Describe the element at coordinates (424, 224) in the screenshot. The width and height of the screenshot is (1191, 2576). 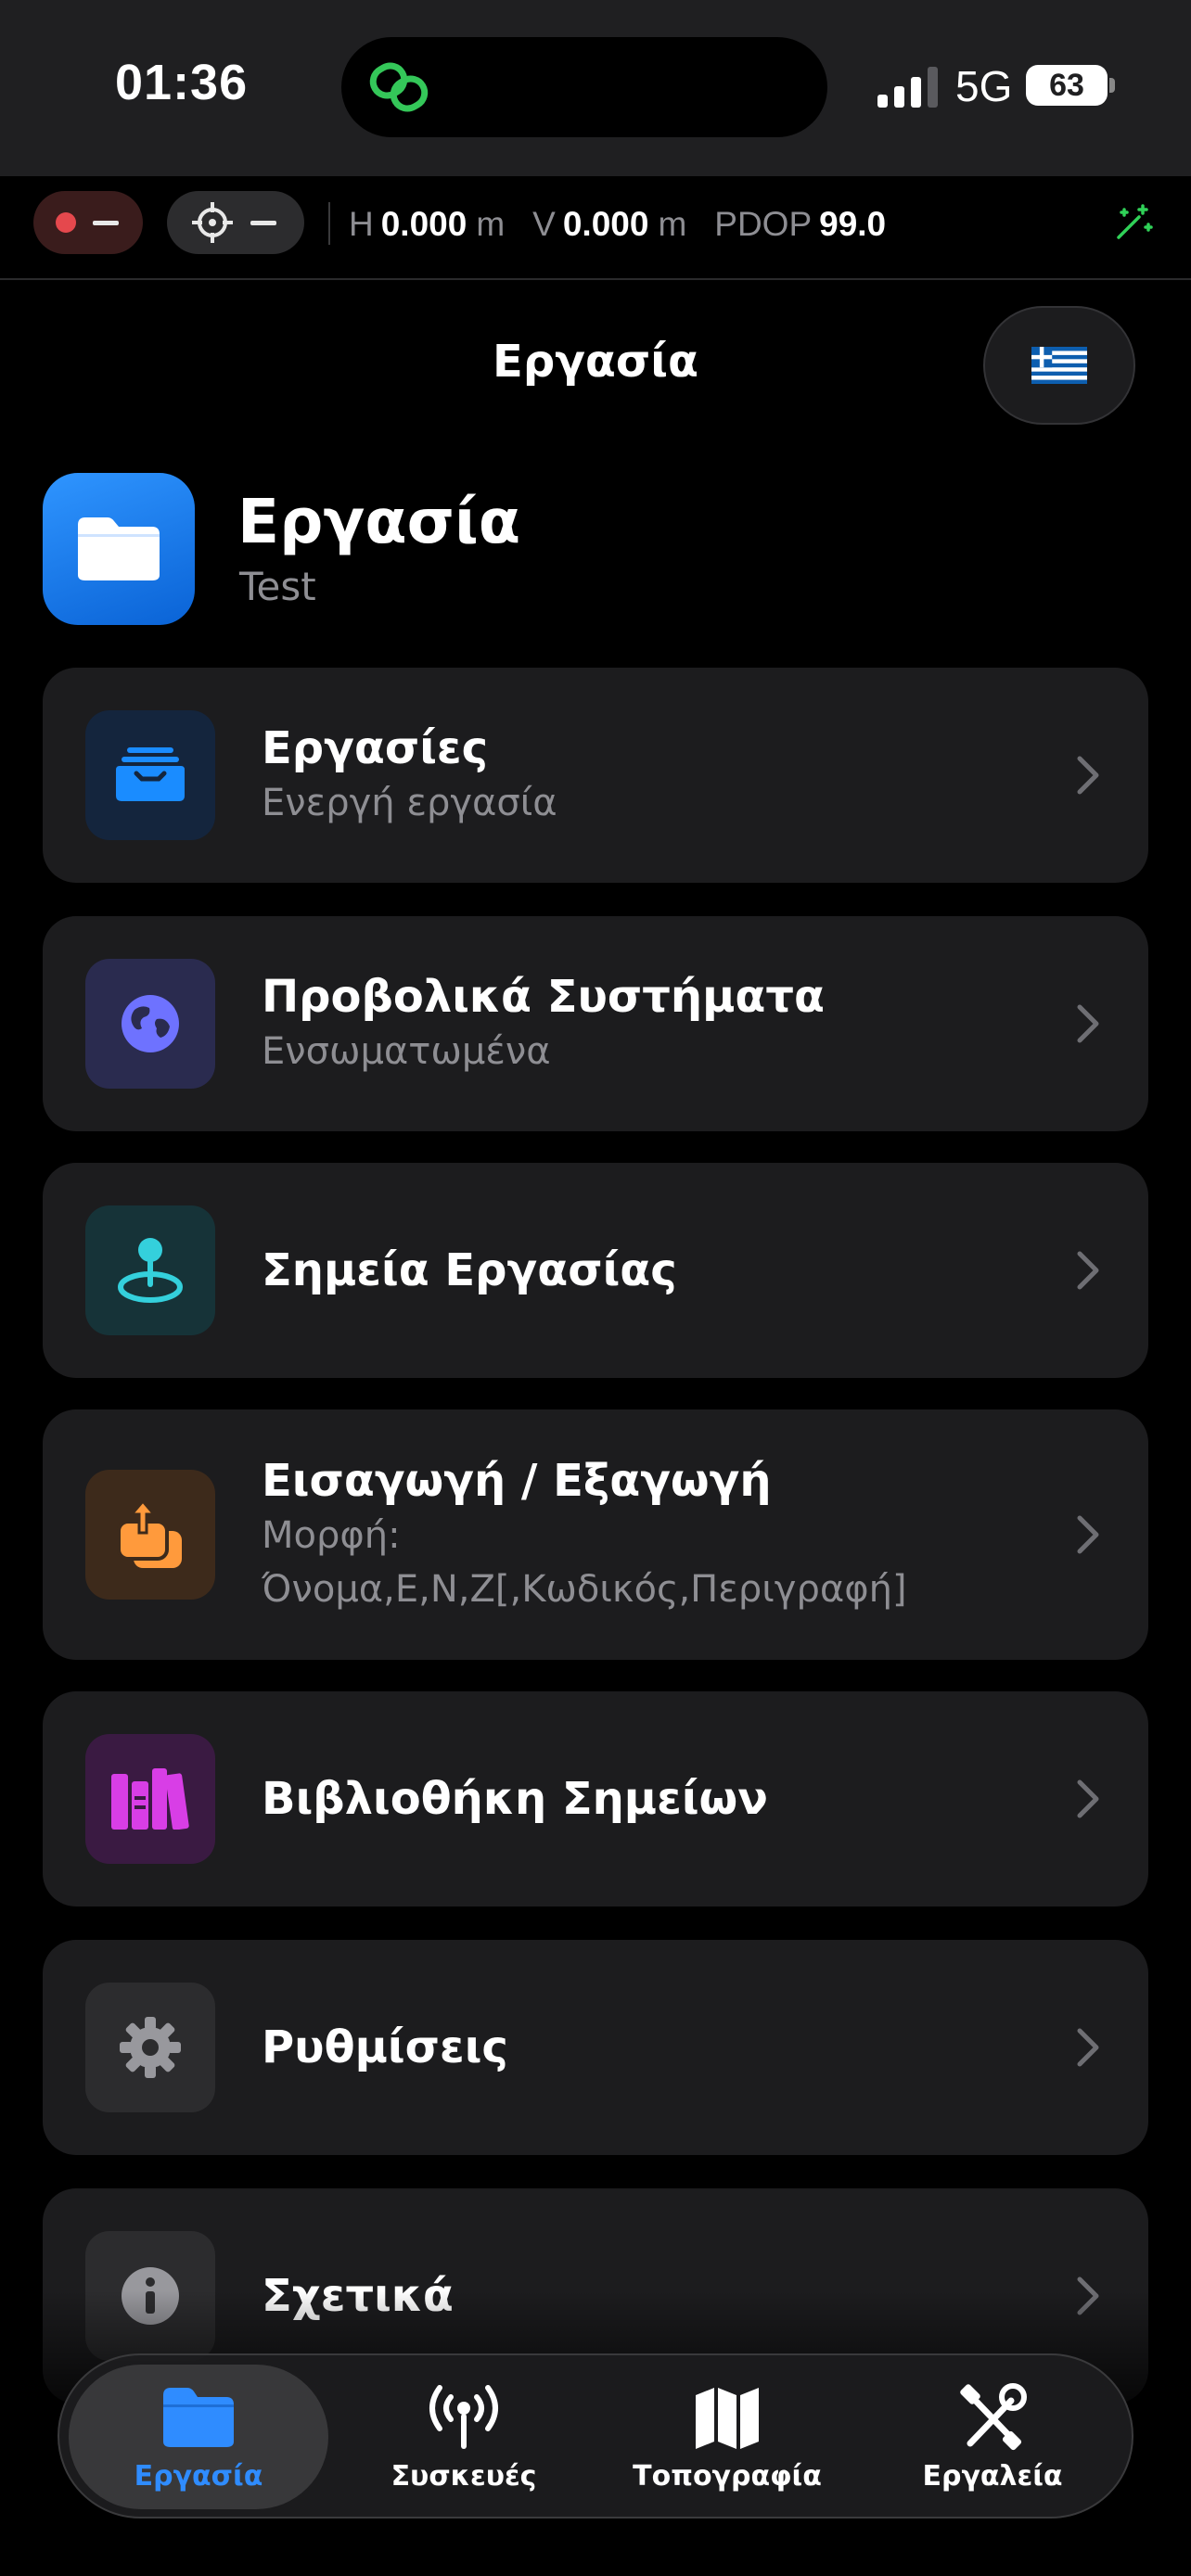
I see `h-value: 0.000` at that location.